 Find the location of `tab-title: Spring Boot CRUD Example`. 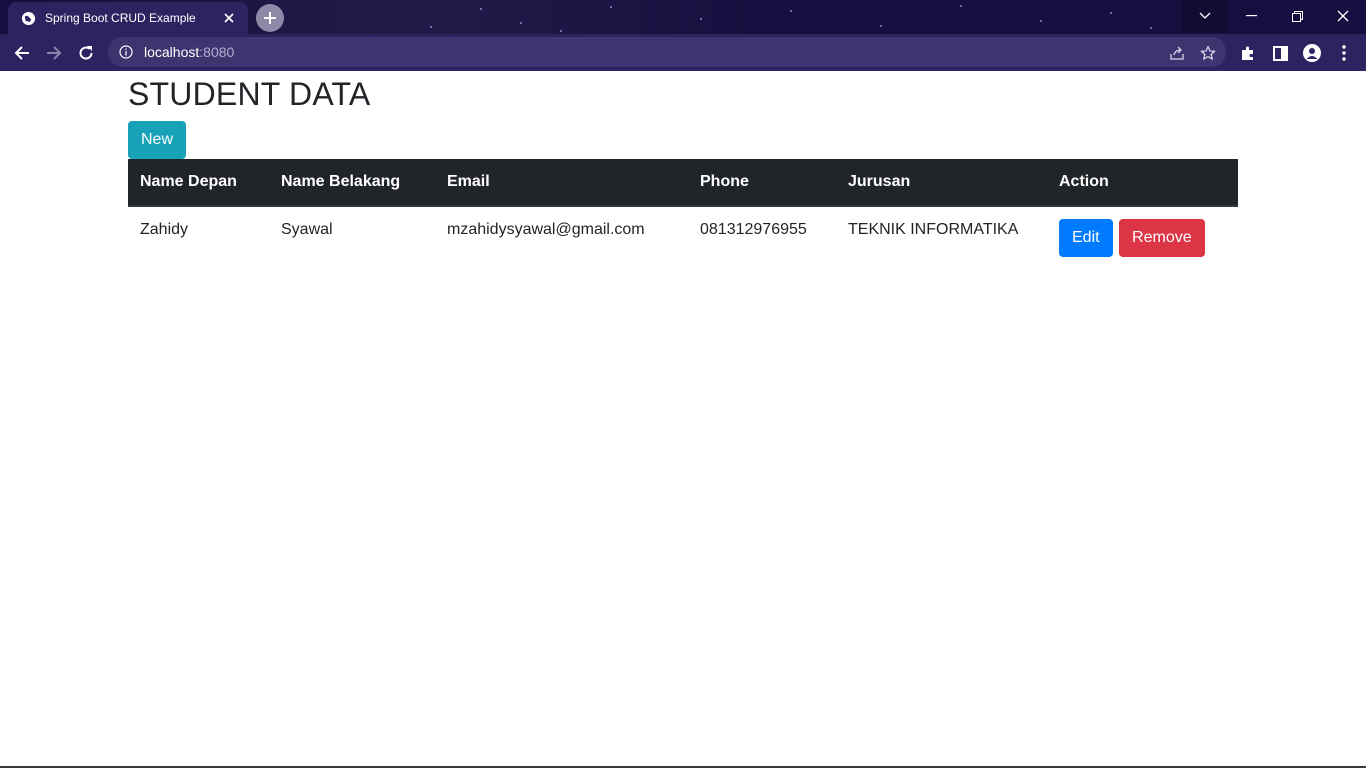

tab-title: Spring Boot CRUD Example is located at coordinates (120, 18).